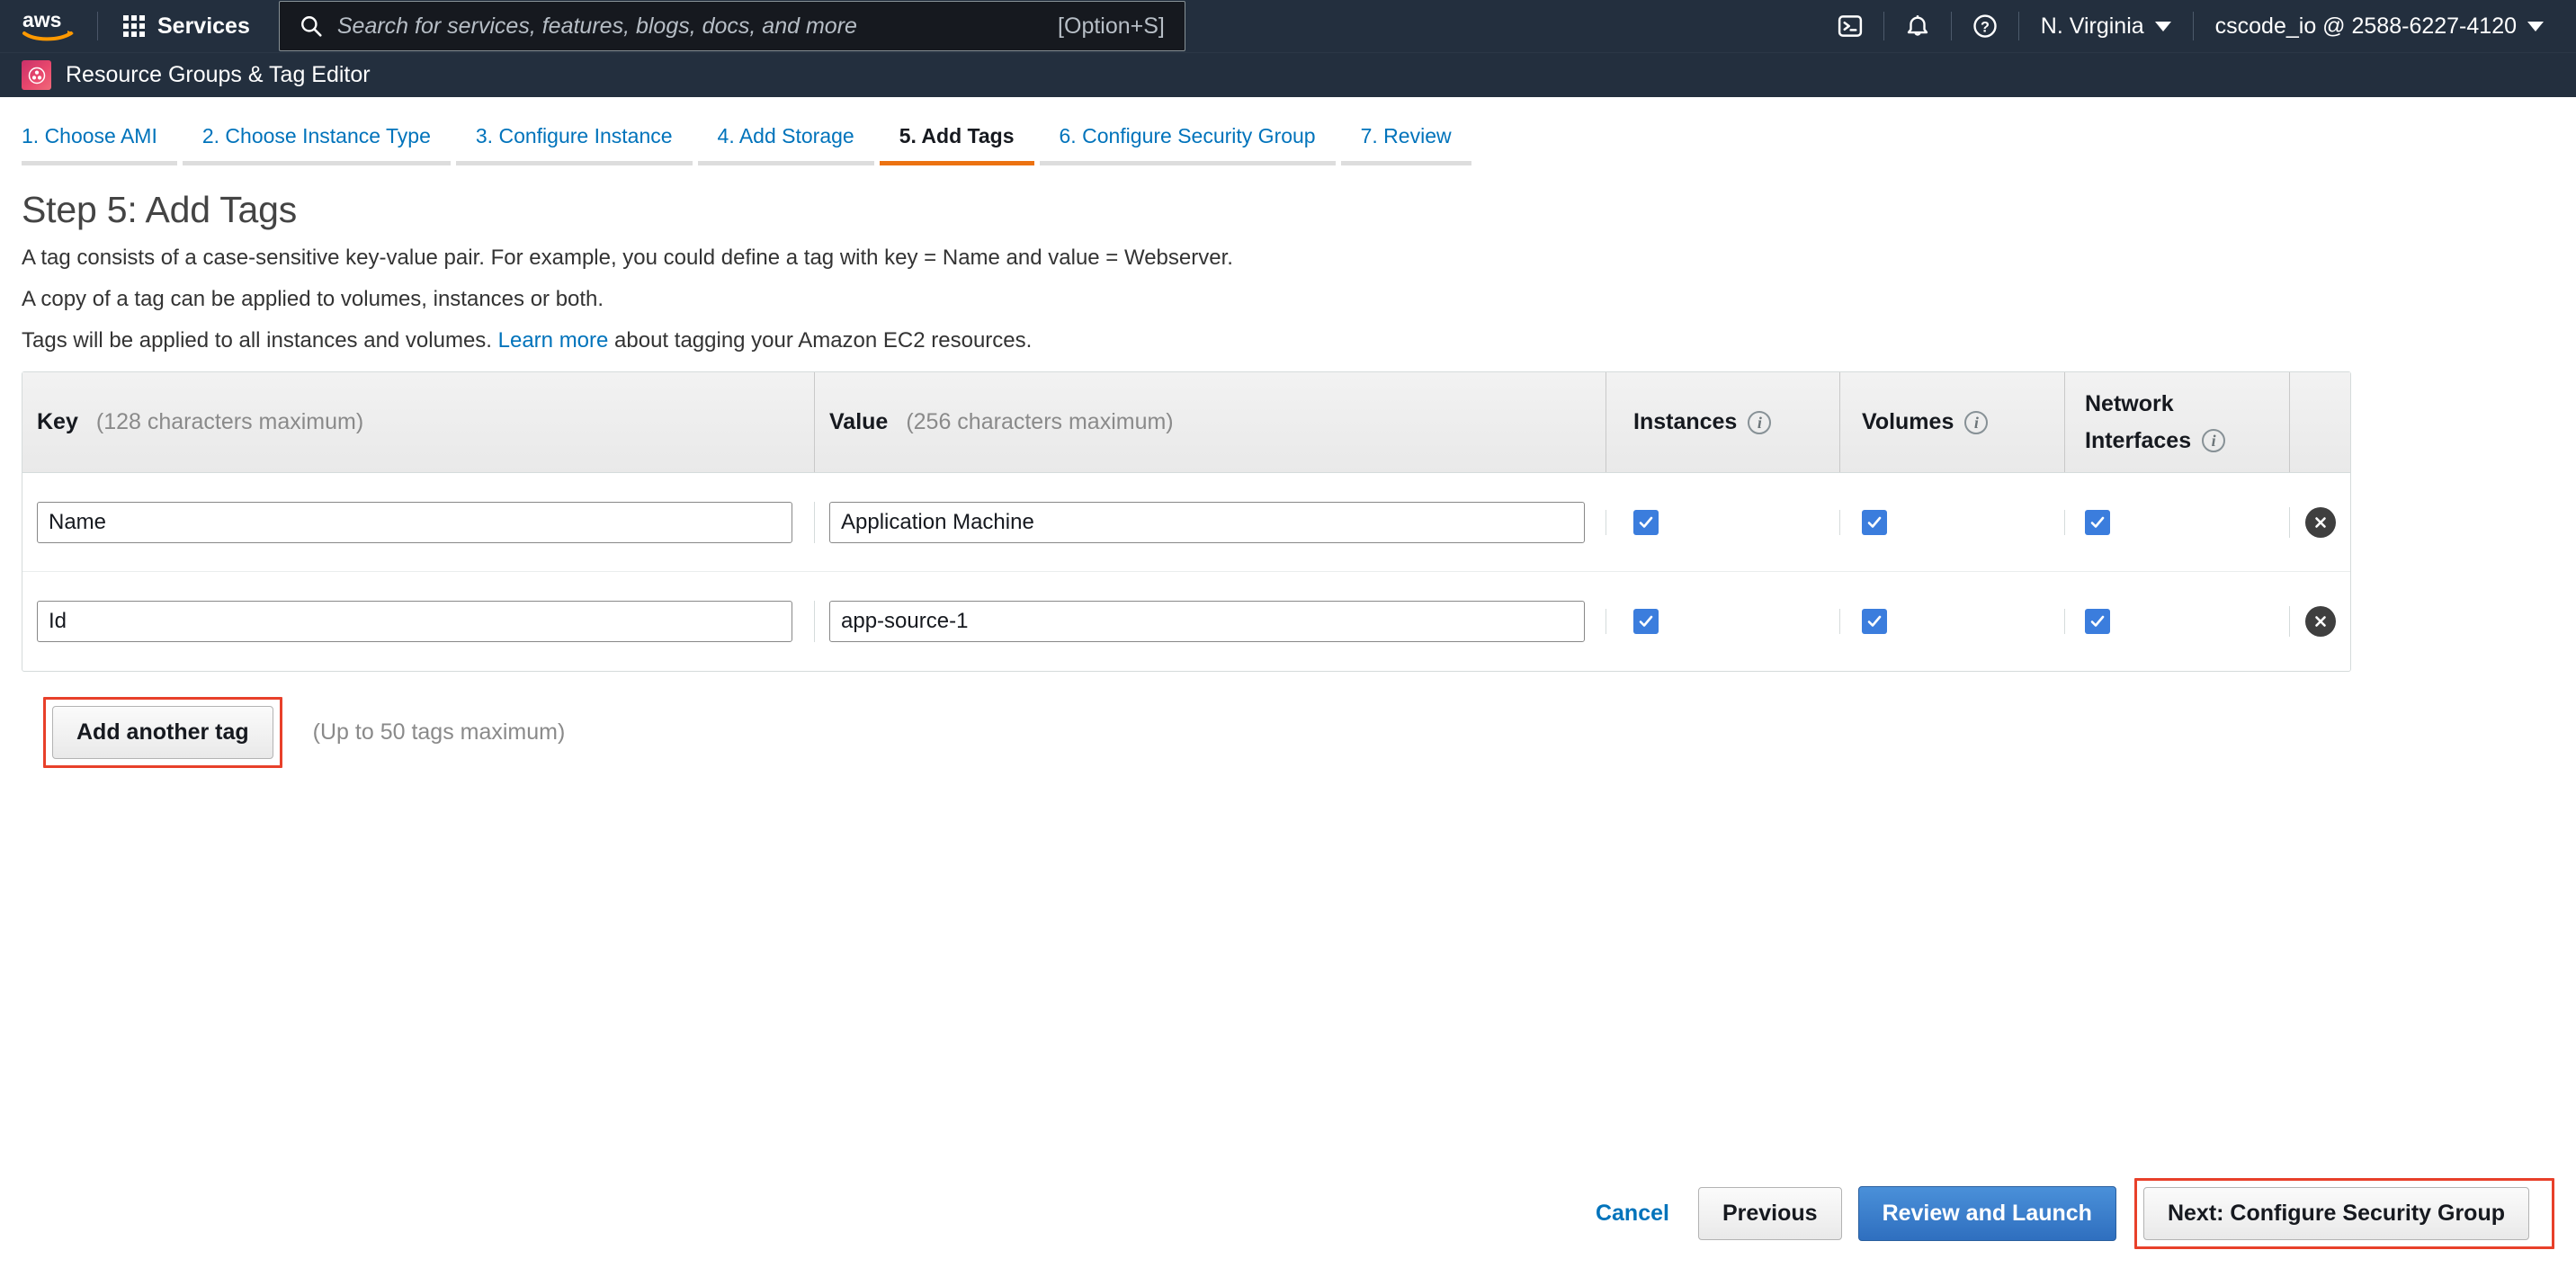 Image resolution: width=2576 pixels, height=1268 pixels. I want to click on instances-label: Instances, so click(1685, 421).